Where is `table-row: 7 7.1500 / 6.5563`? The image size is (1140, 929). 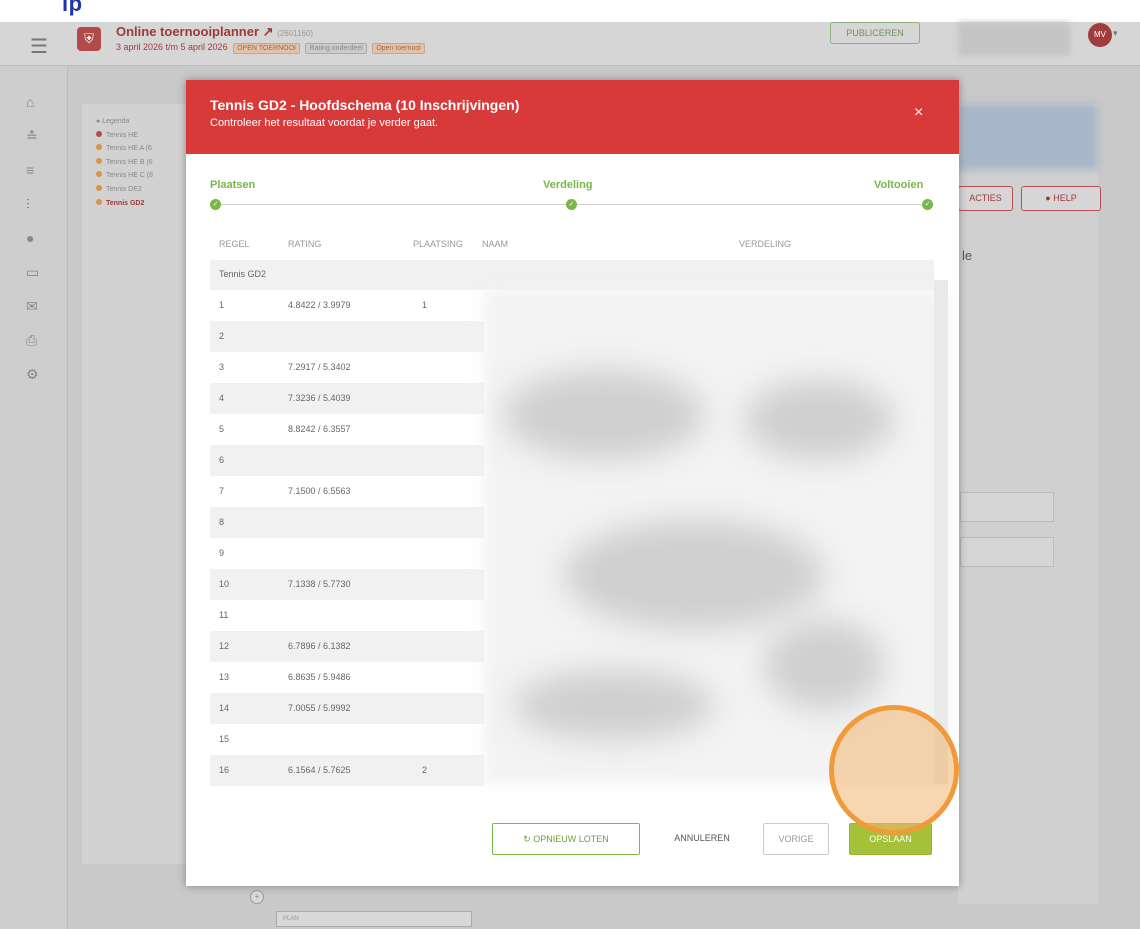
table-row: 7 7.1500 / 6.5563 is located at coordinates (347, 491).